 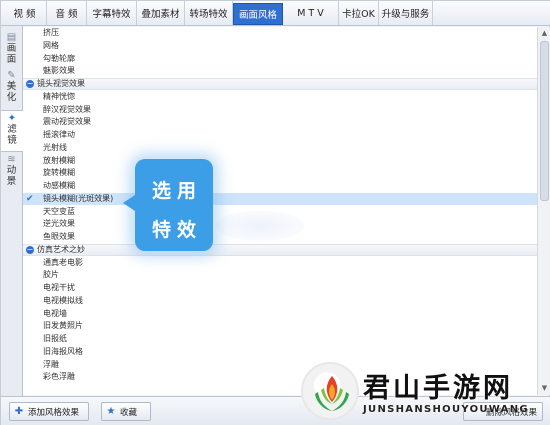 I want to click on list-item: 醉汉视觉效果, so click(x=280, y=110).